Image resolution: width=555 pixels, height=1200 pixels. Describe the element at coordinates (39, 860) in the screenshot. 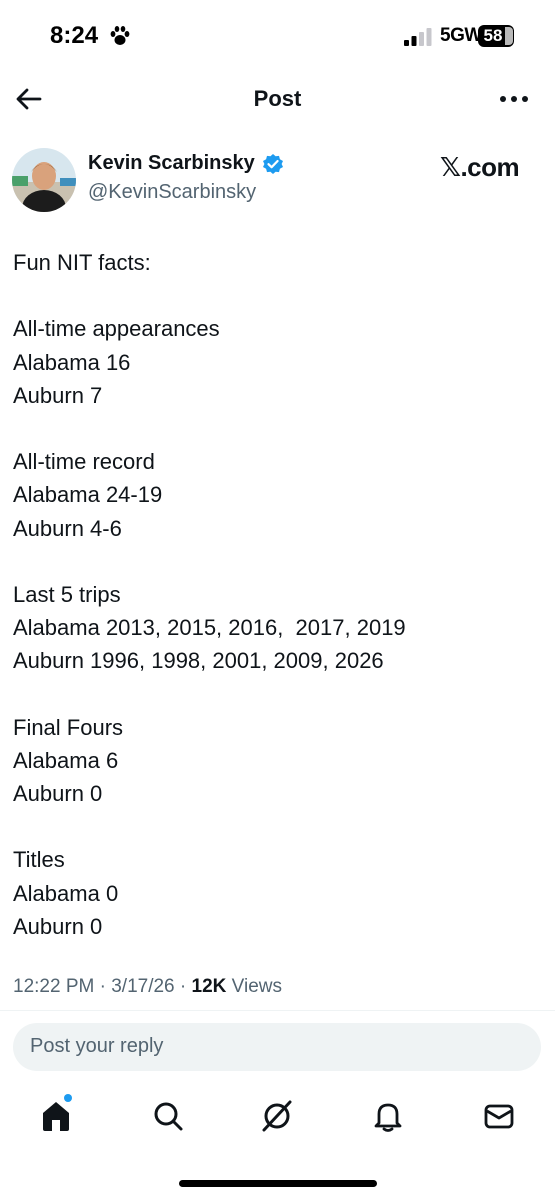

I see `post-line: Titles` at that location.